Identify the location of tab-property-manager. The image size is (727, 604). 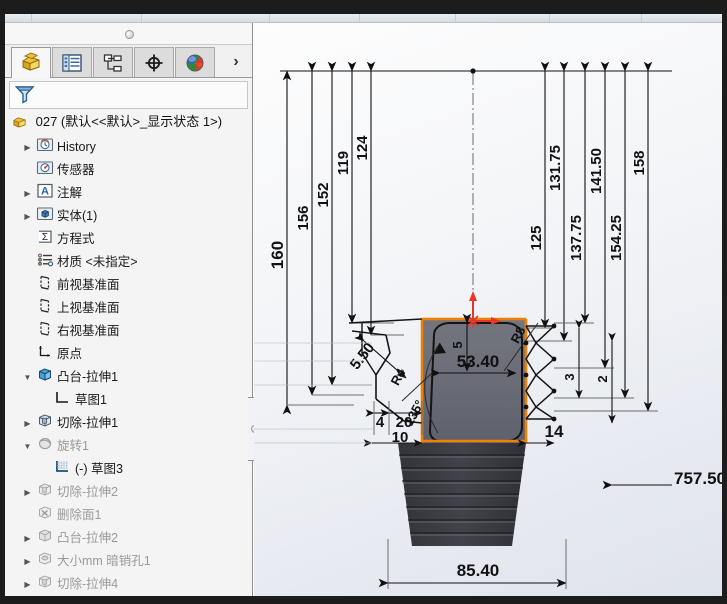
(72, 62).